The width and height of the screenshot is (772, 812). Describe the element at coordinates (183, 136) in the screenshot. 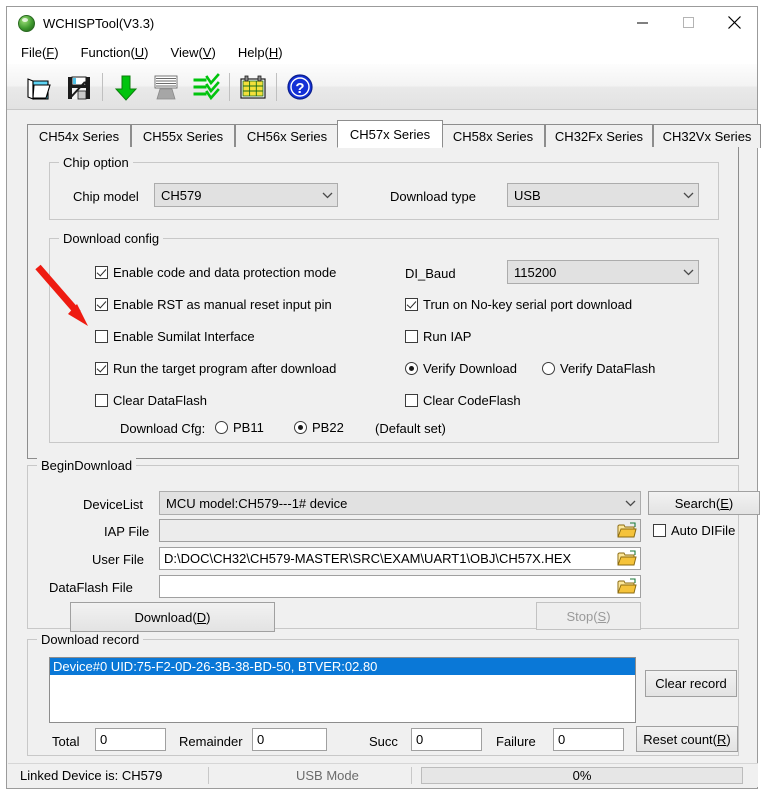

I see `tab-ch55x: CH55x Series` at that location.